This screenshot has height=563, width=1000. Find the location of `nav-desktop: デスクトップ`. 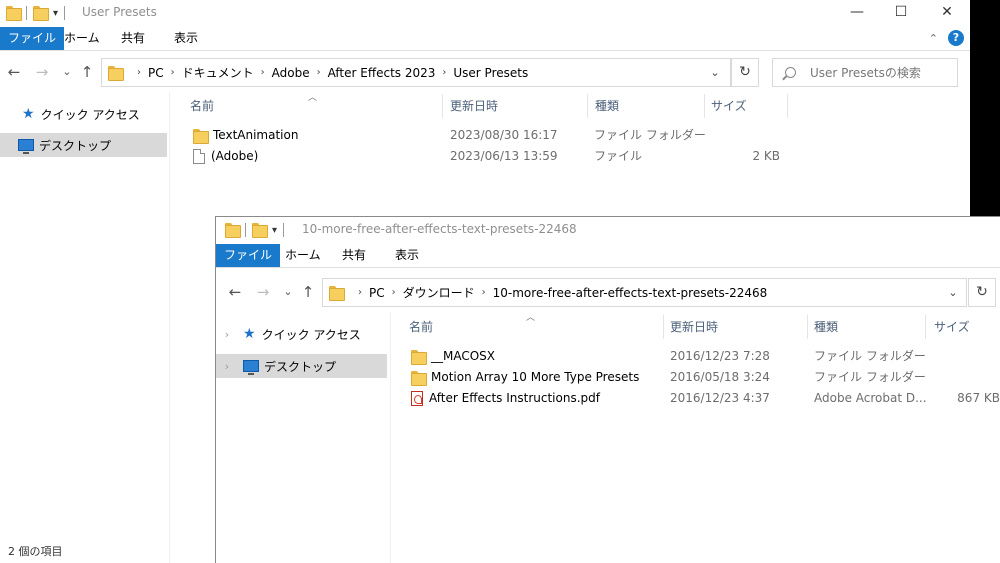

nav-desktop: デスクトップ is located at coordinates (83, 145).